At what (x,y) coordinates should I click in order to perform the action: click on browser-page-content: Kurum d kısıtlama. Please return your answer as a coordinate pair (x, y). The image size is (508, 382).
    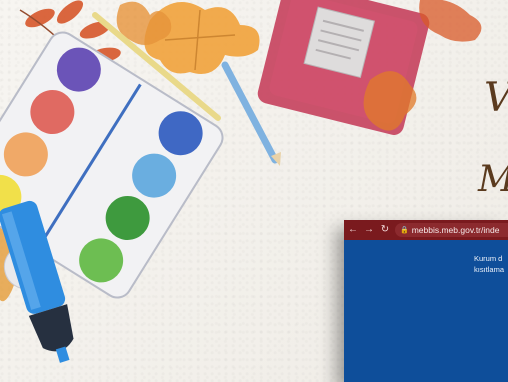
    Looking at the image, I should click on (426, 257).